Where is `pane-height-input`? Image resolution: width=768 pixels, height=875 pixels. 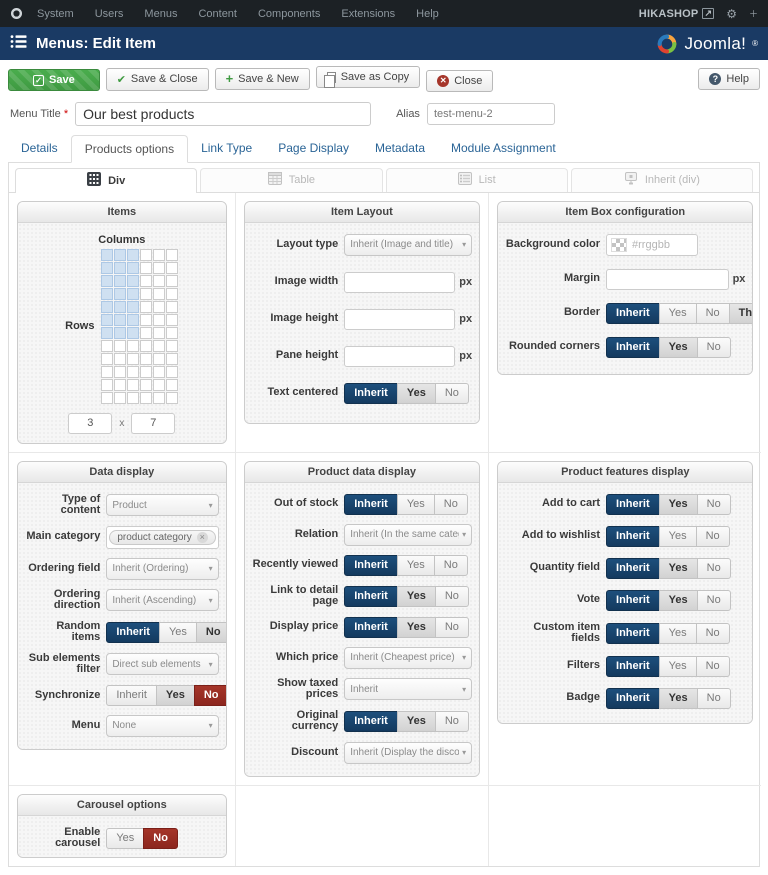
pane-height-input is located at coordinates (400, 356).